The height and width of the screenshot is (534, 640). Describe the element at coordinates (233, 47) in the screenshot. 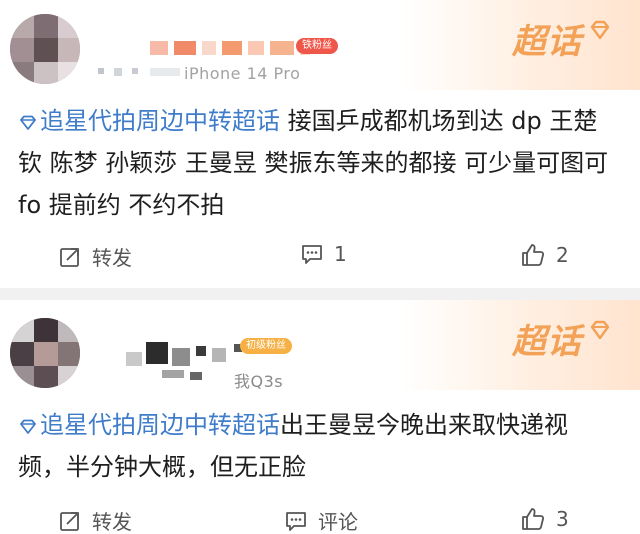

I see `username-blurred` at that location.